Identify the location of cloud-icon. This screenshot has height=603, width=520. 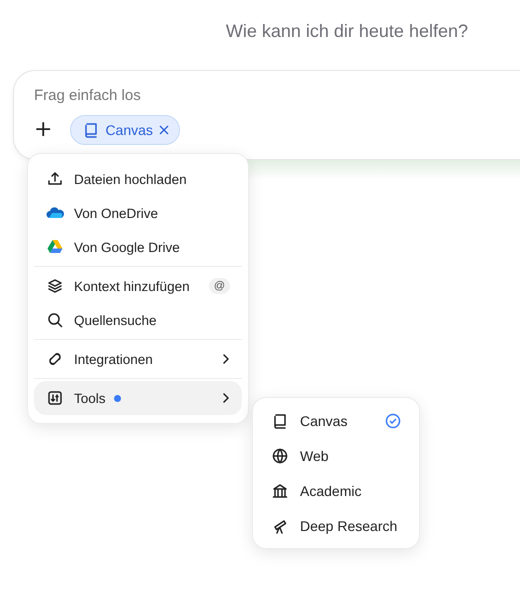
(55, 213).